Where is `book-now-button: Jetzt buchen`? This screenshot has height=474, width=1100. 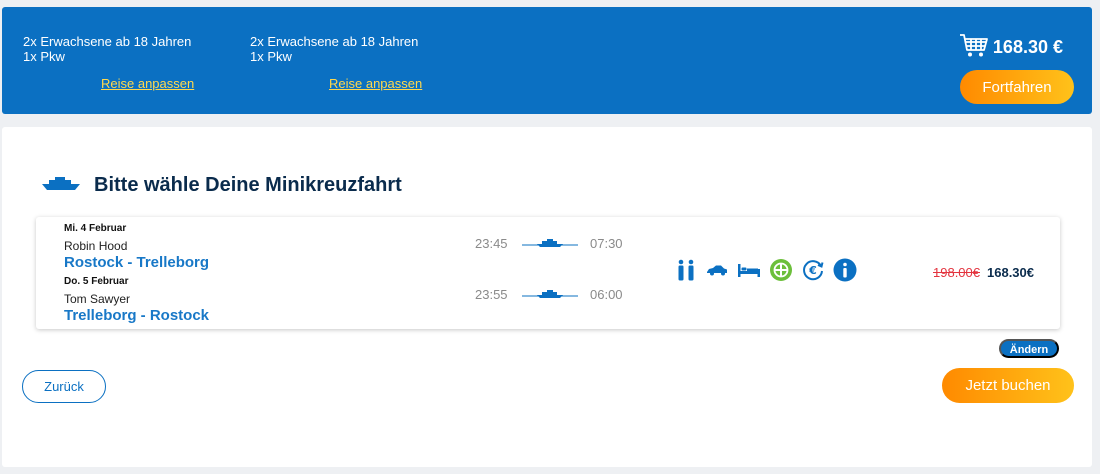
book-now-button: Jetzt buchen is located at coordinates (1008, 385).